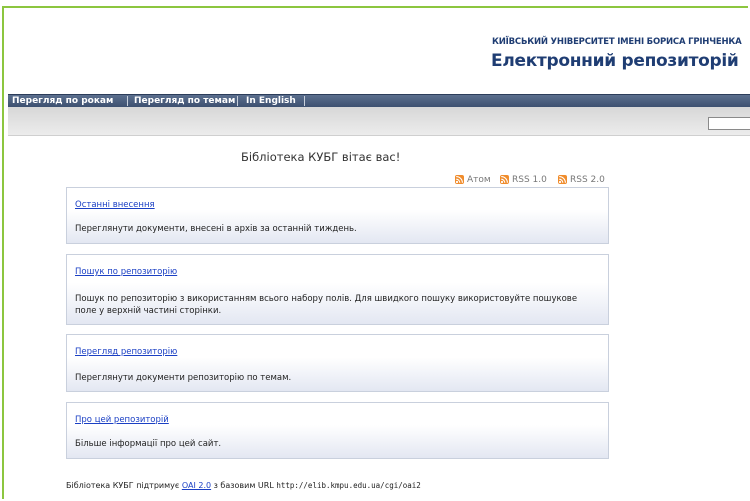 Image resolution: width=750 pixels, height=501 pixels. Describe the element at coordinates (126, 352) in the screenshot. I see `card-browse-link: Перегляд репозиторію` at that location.